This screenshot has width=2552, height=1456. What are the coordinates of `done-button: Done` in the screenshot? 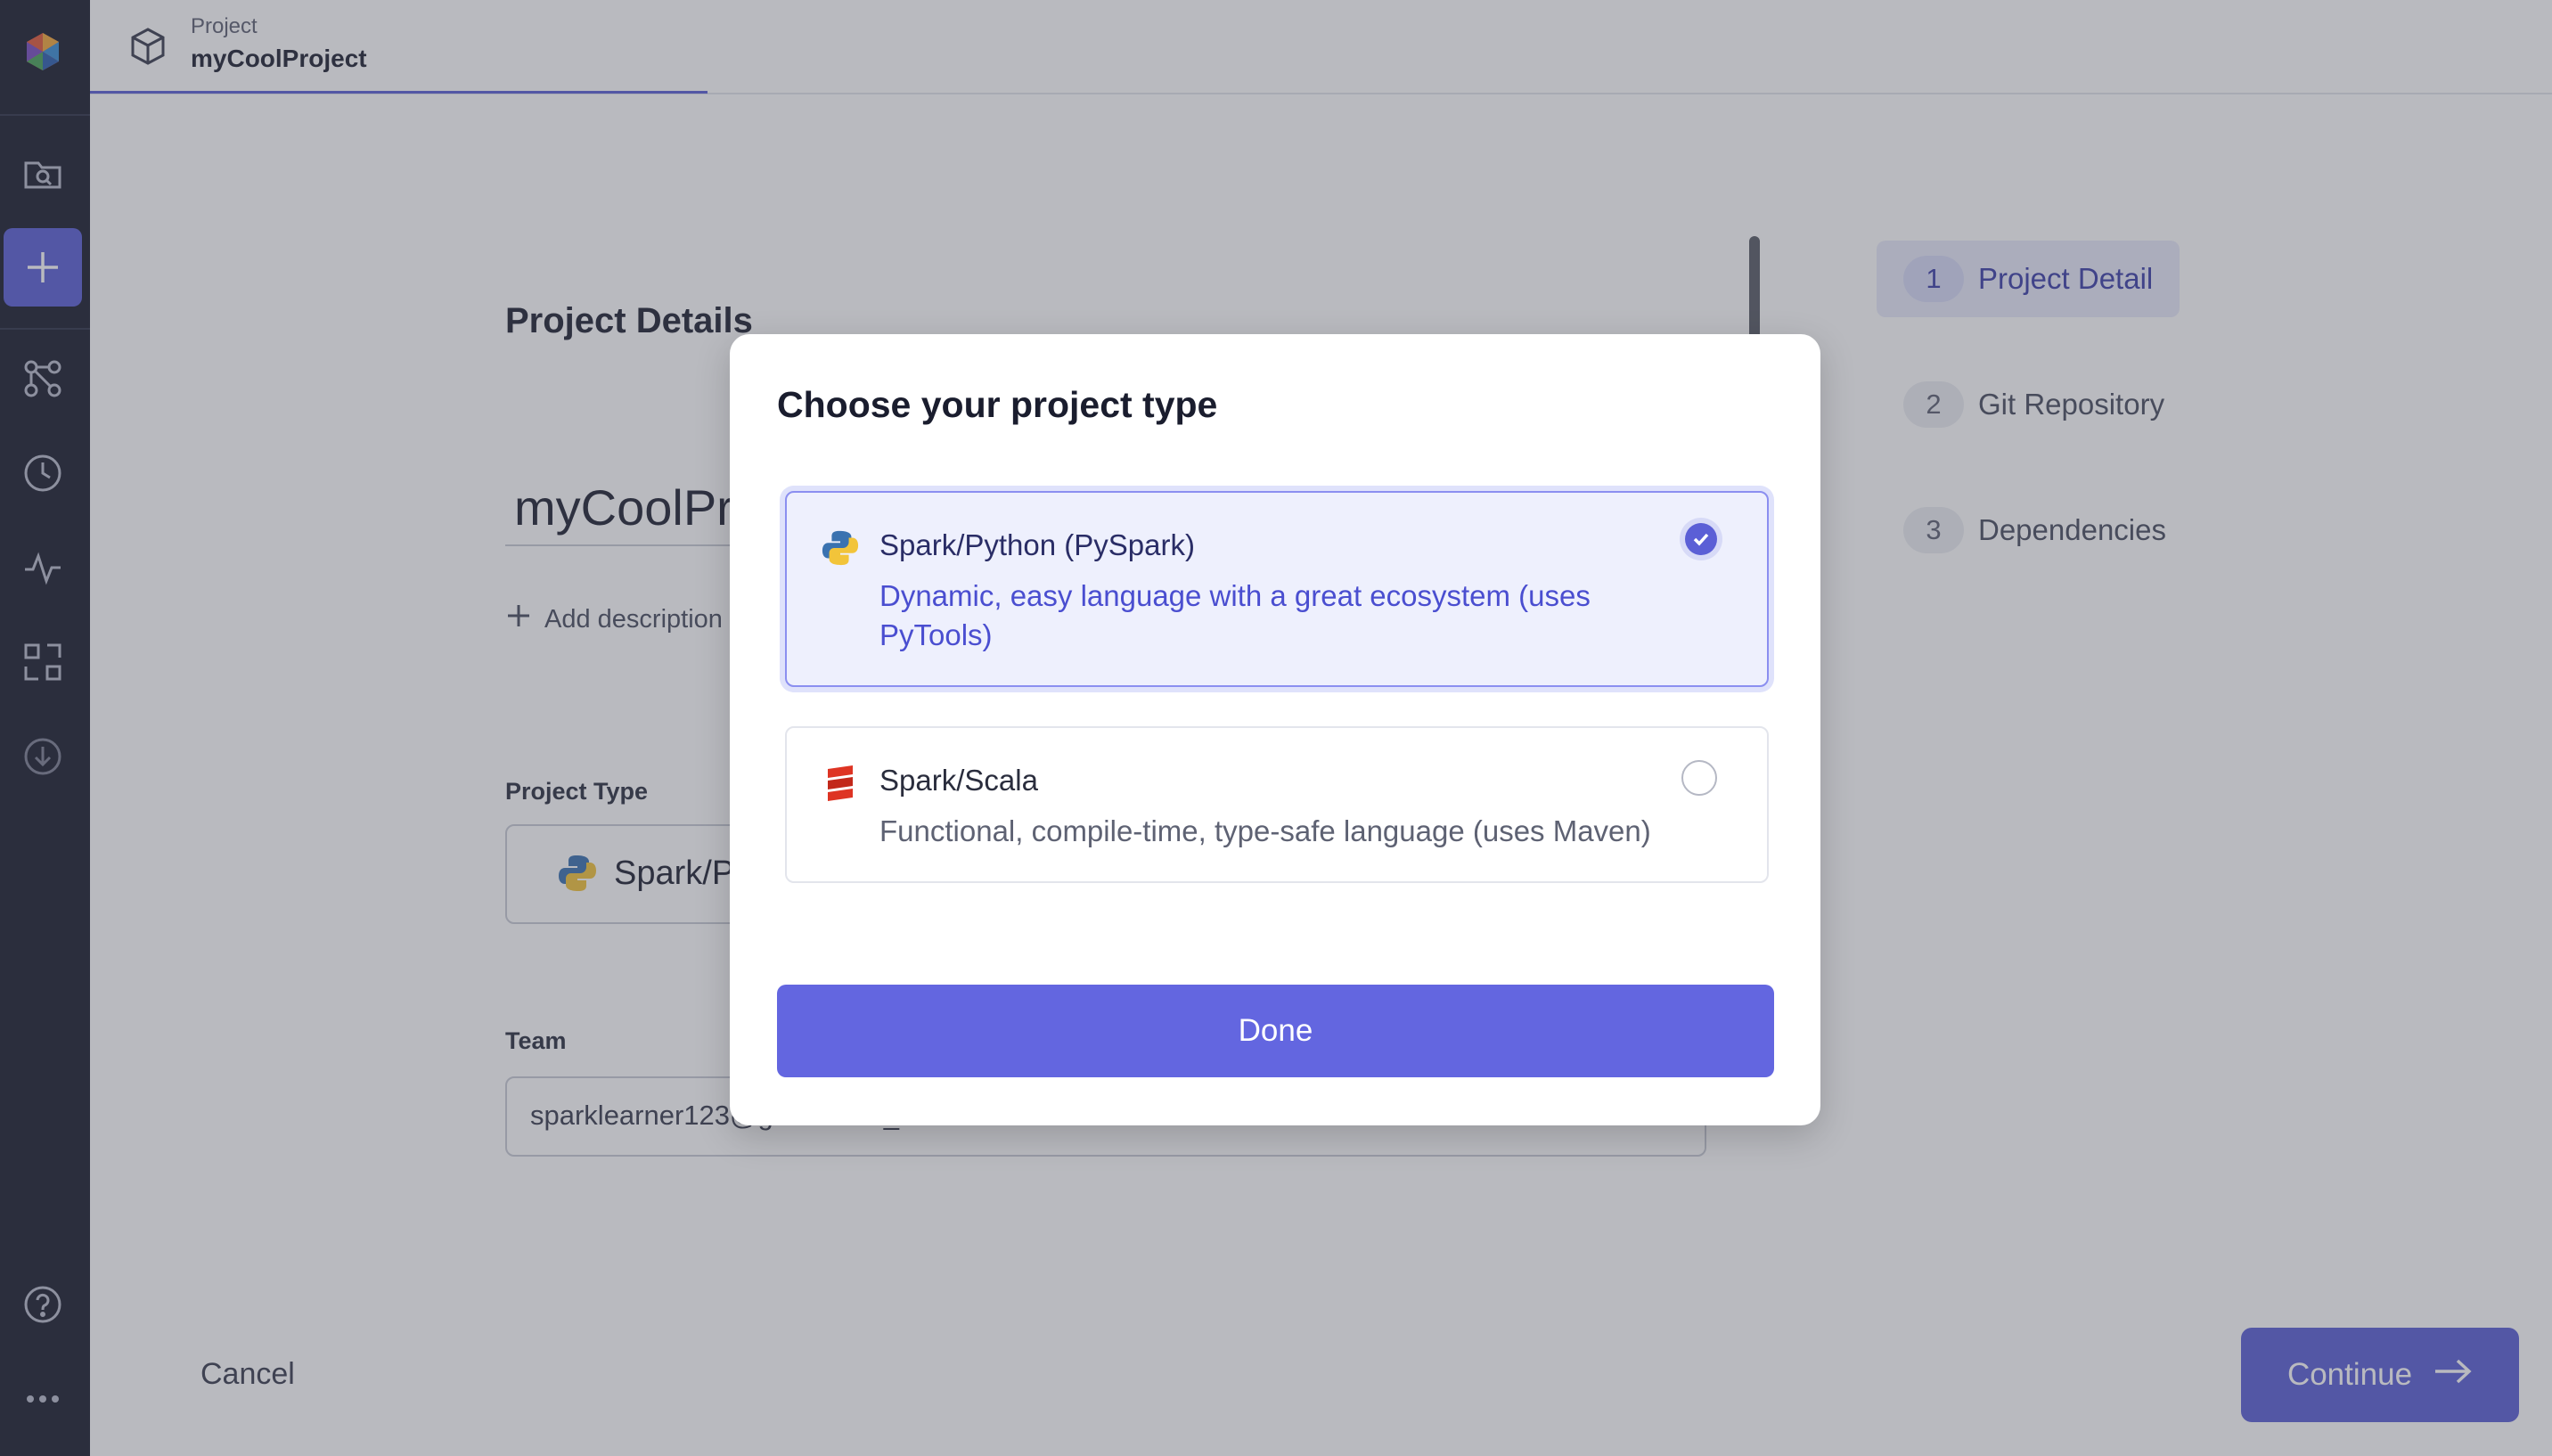 It's located at (1276, 1031).